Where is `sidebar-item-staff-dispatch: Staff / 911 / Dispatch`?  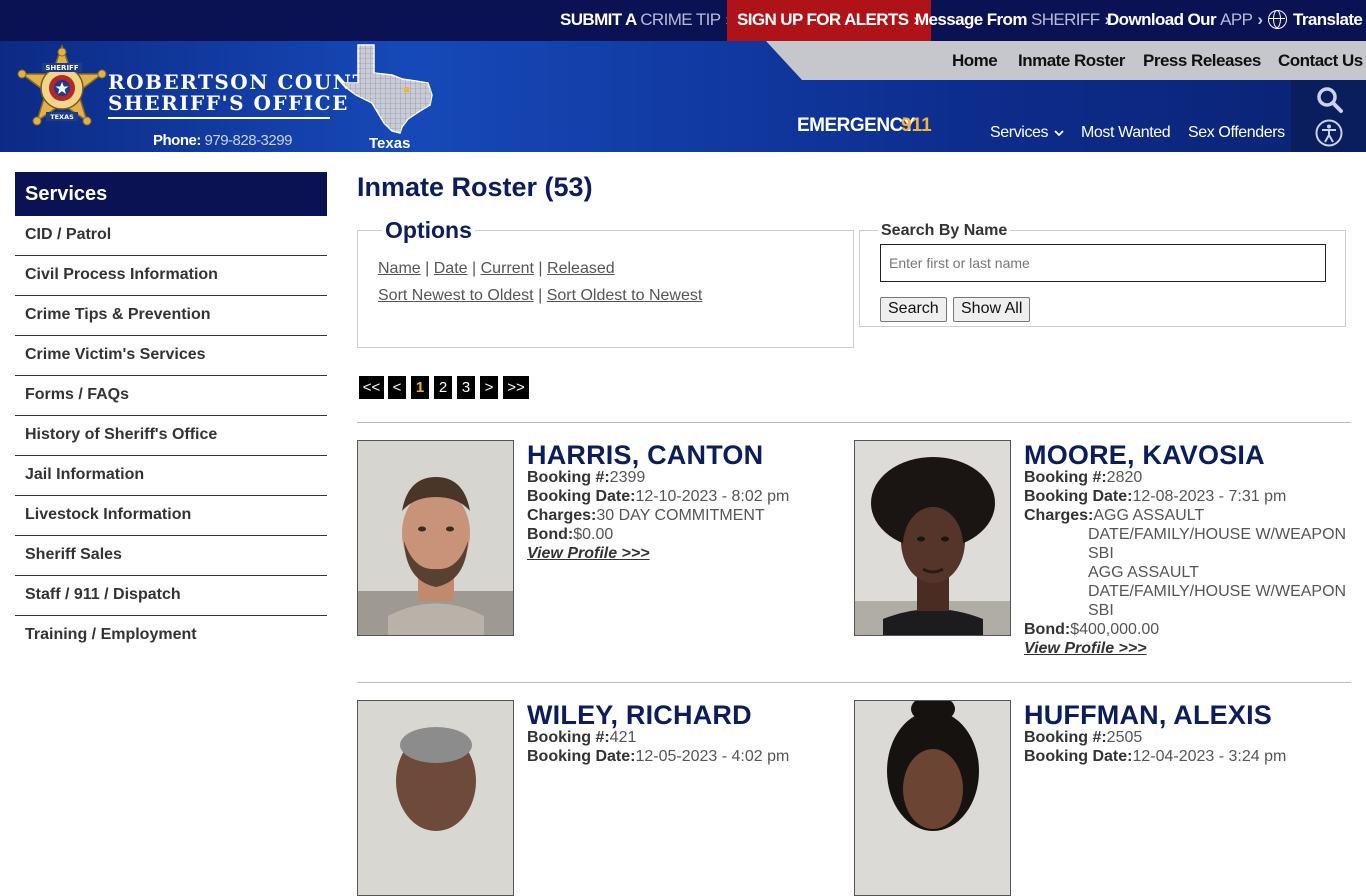 sidebar-item-staff-dispatch: Staff / 911 / Dispatch is located at coordinates (171, 596).